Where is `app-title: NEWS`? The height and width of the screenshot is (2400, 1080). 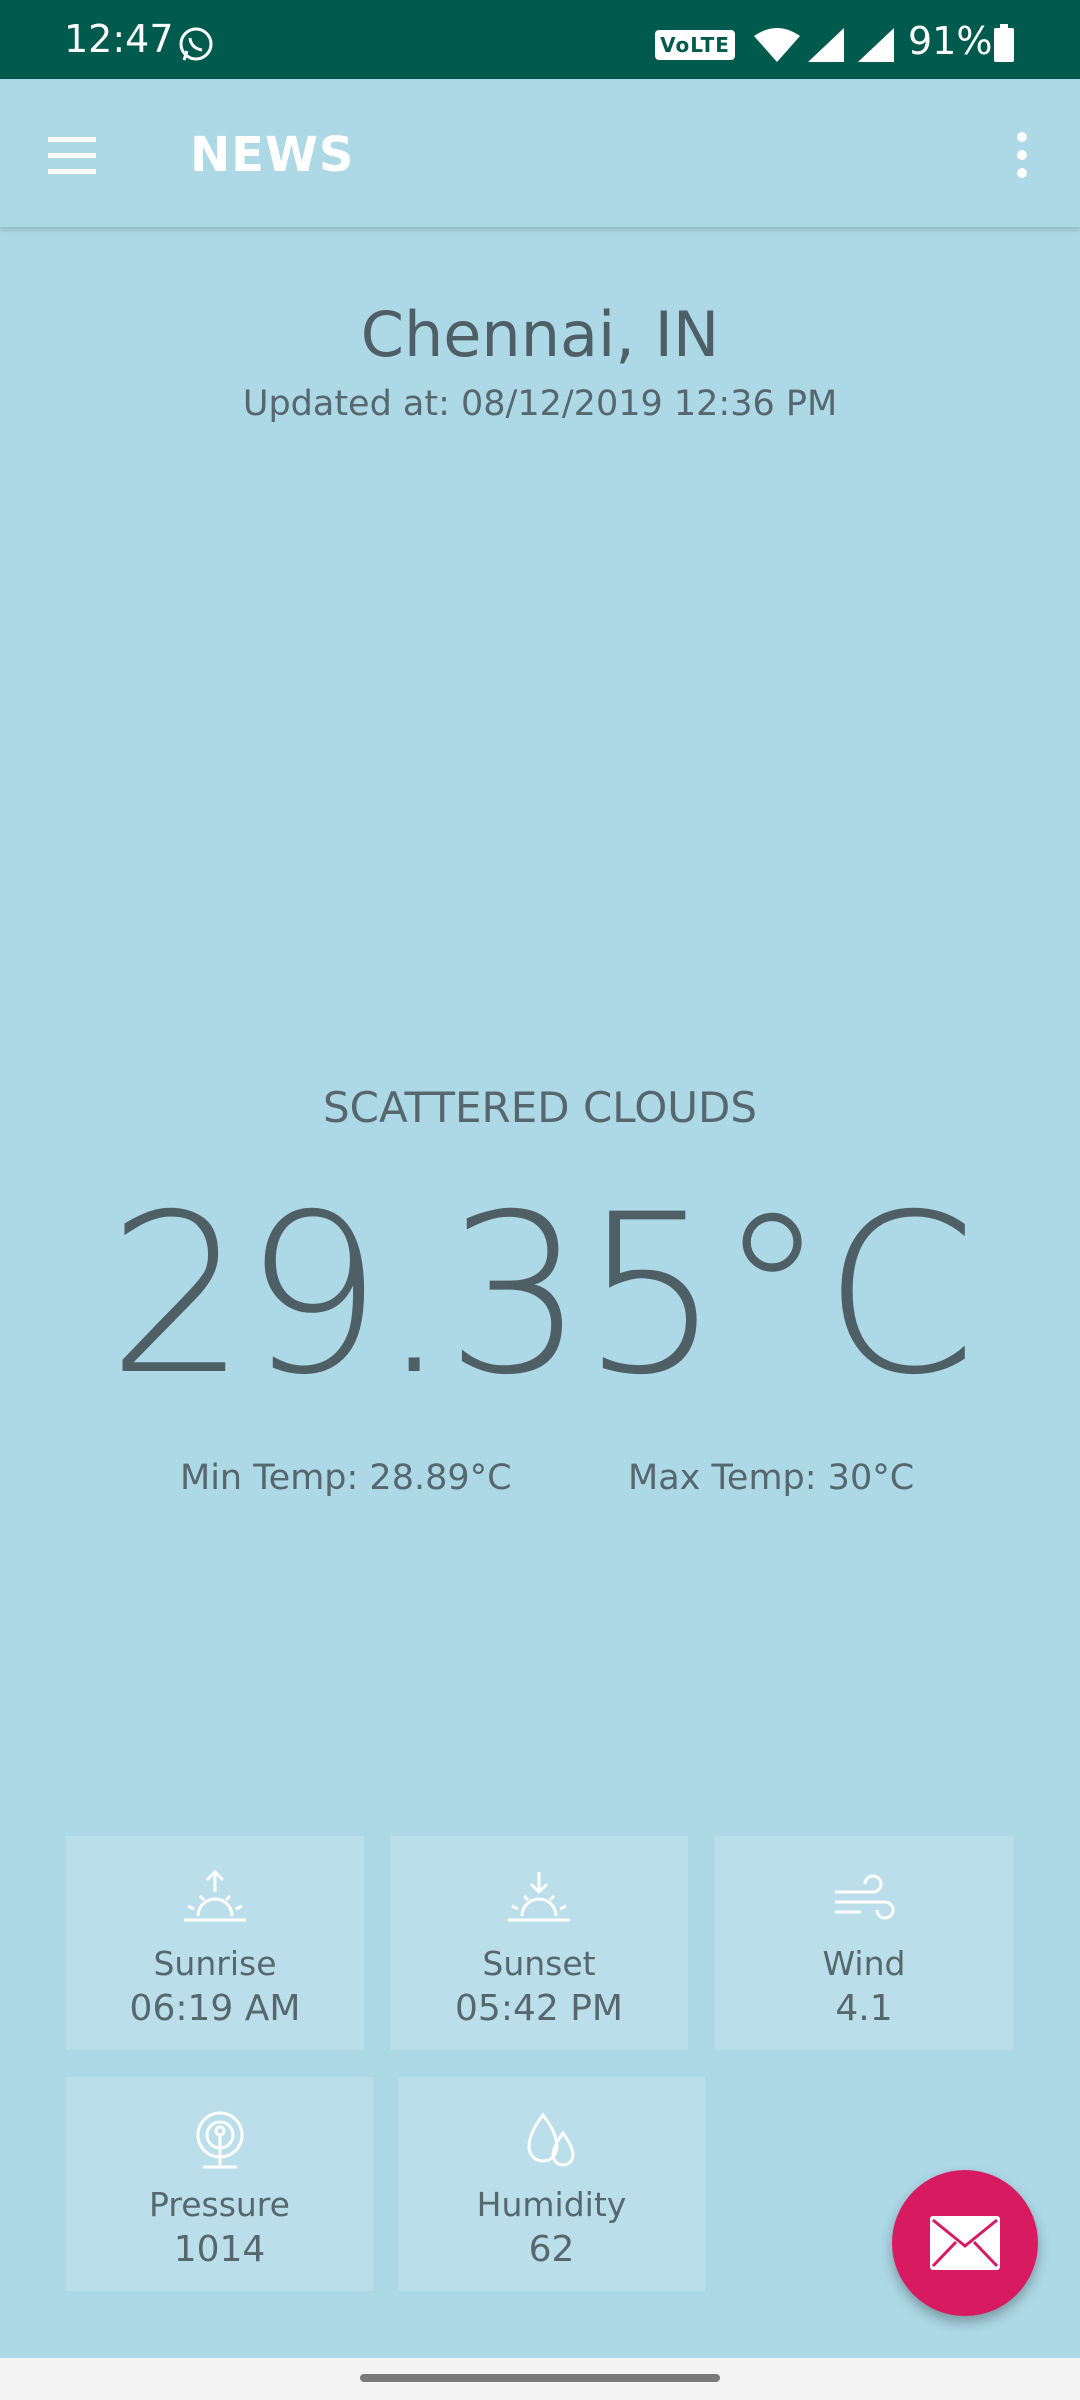
app-title: NEWS is located at coordinates (272, 155).